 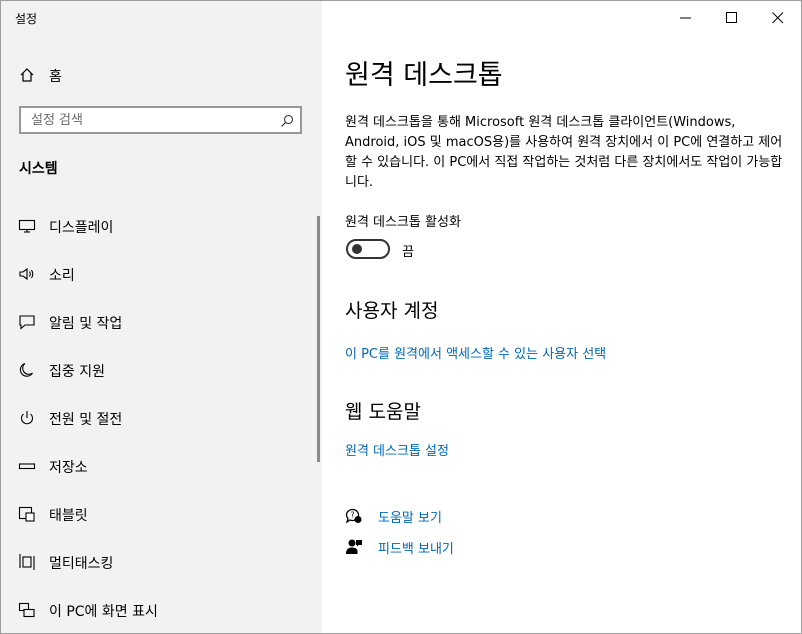 What do you see at coordinates (26, 19) in the screenshot?
I see `window-title: 설정` at bounding box center [26, 19].